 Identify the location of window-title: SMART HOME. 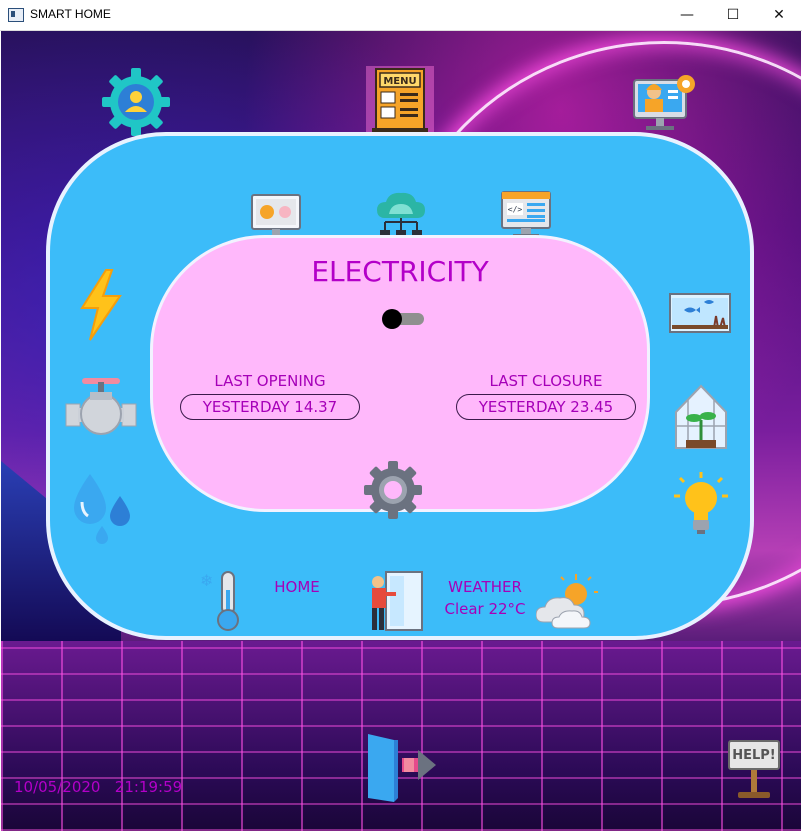
(70, 14).